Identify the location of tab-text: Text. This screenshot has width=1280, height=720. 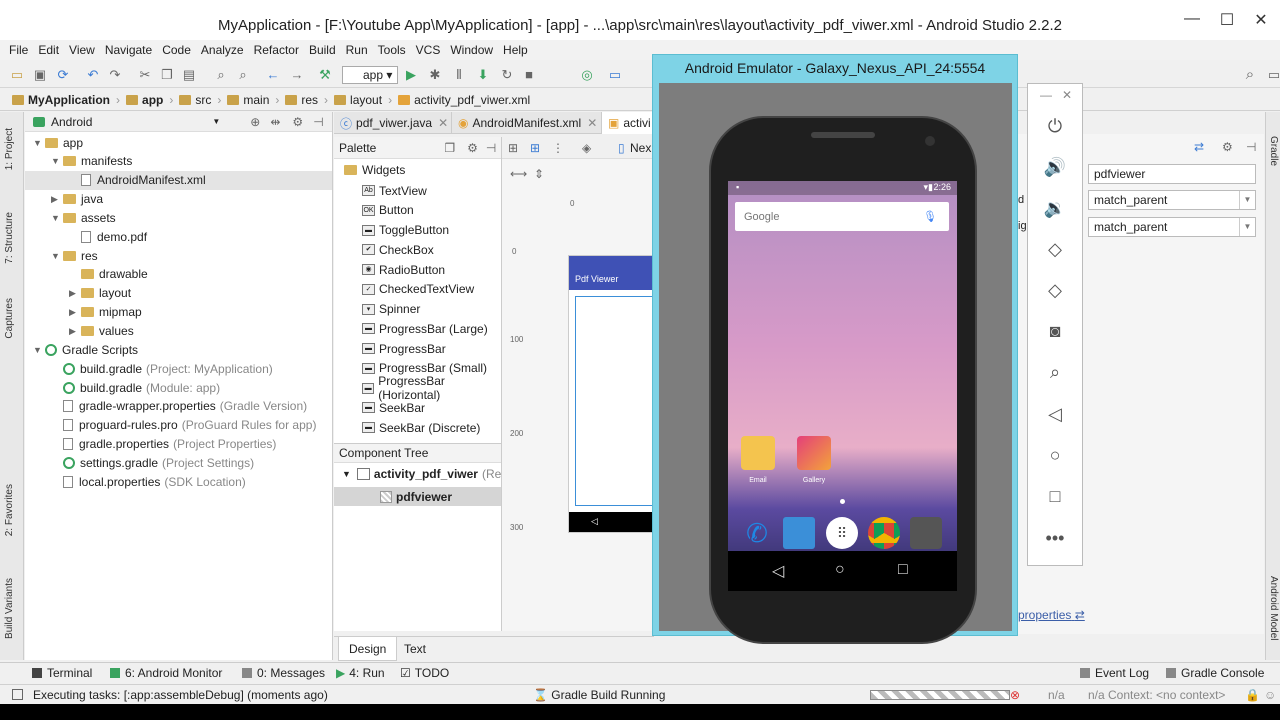
(415, 649).